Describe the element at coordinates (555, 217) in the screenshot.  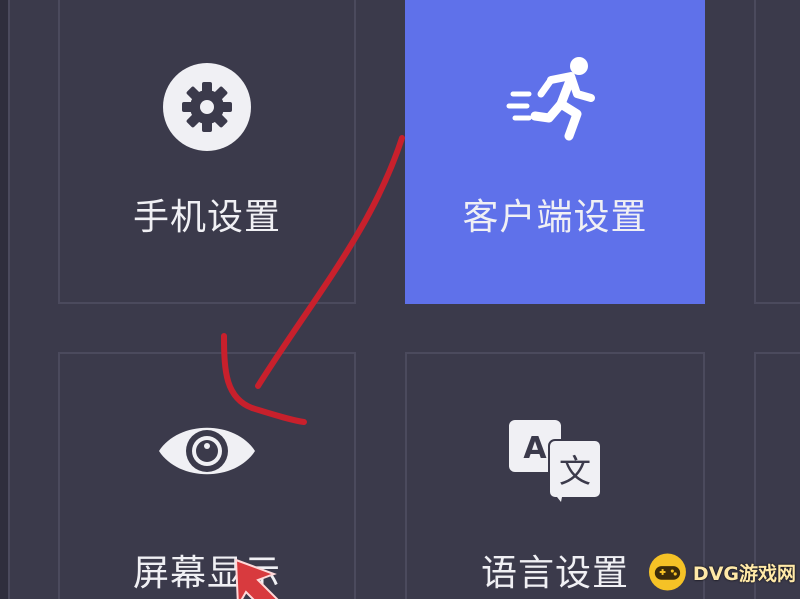
I see `tile-label: 客户端设置` at that location.